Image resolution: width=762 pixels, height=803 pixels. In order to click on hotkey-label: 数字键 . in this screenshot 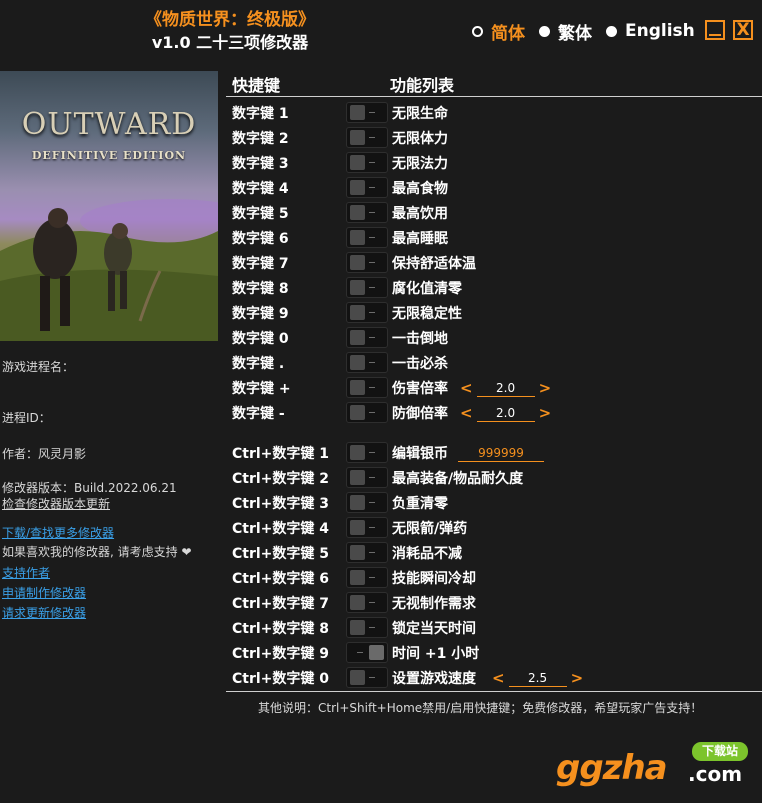, I will do `click(258, 364)`.